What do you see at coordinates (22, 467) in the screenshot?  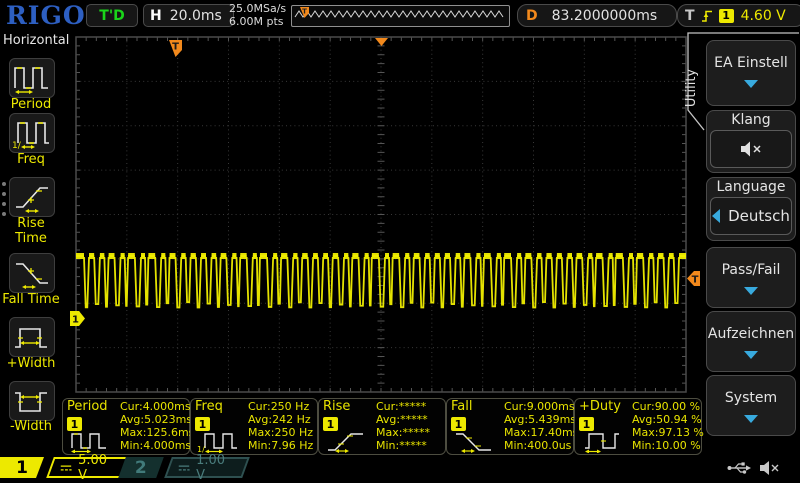 I see `channel1-number: 1` at bounding box center [22, 467].